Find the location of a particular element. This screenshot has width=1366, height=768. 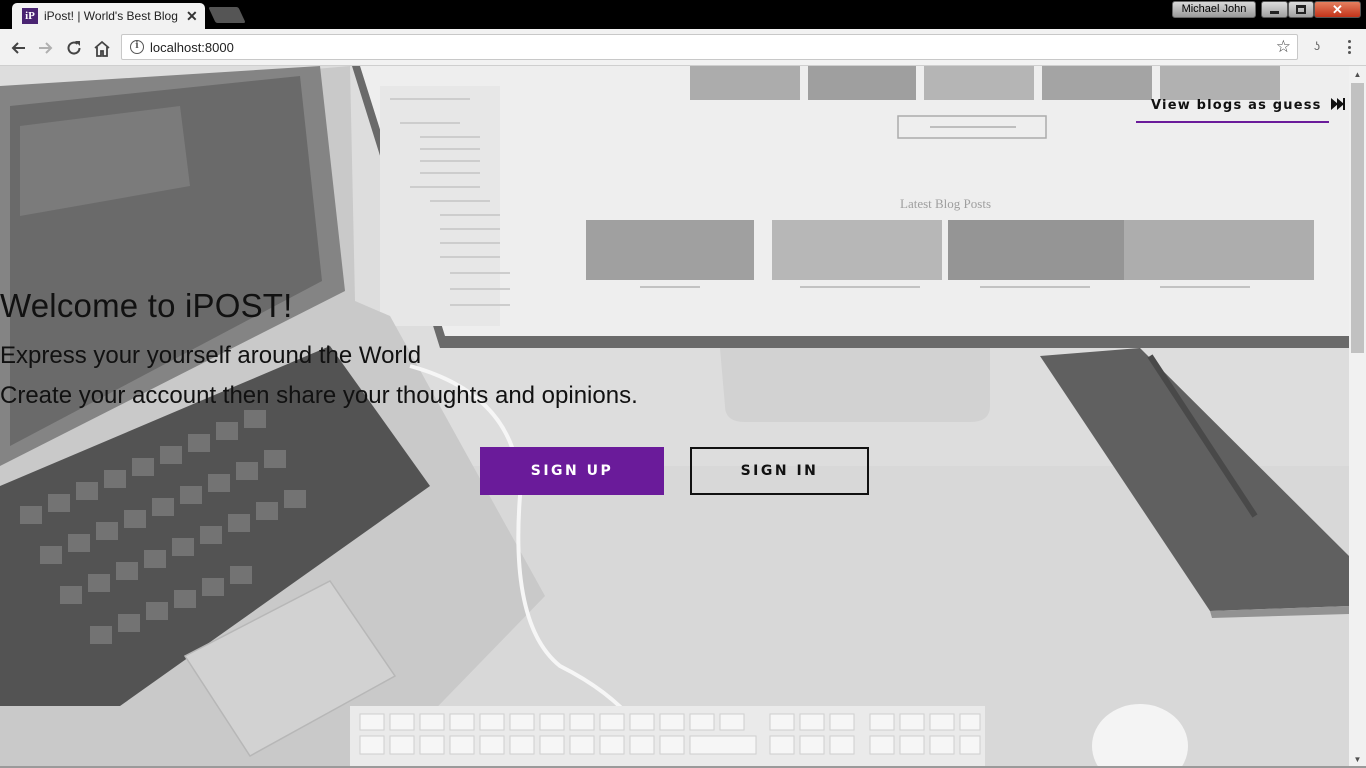

maximize-icon is located at coordinates (1301, 9).